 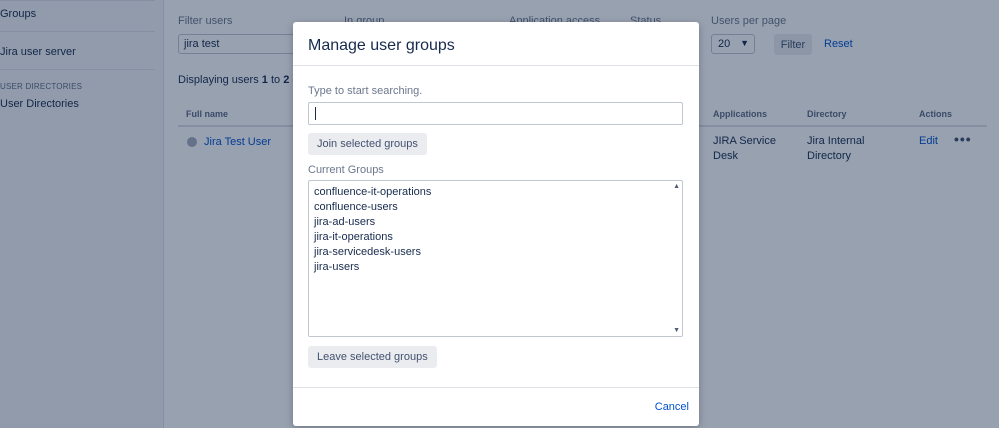 What do you see at coordinates (365, 91) in the screenshot?
I see `group-search-label: Type to start searching.` at bounding box center [365, 91].